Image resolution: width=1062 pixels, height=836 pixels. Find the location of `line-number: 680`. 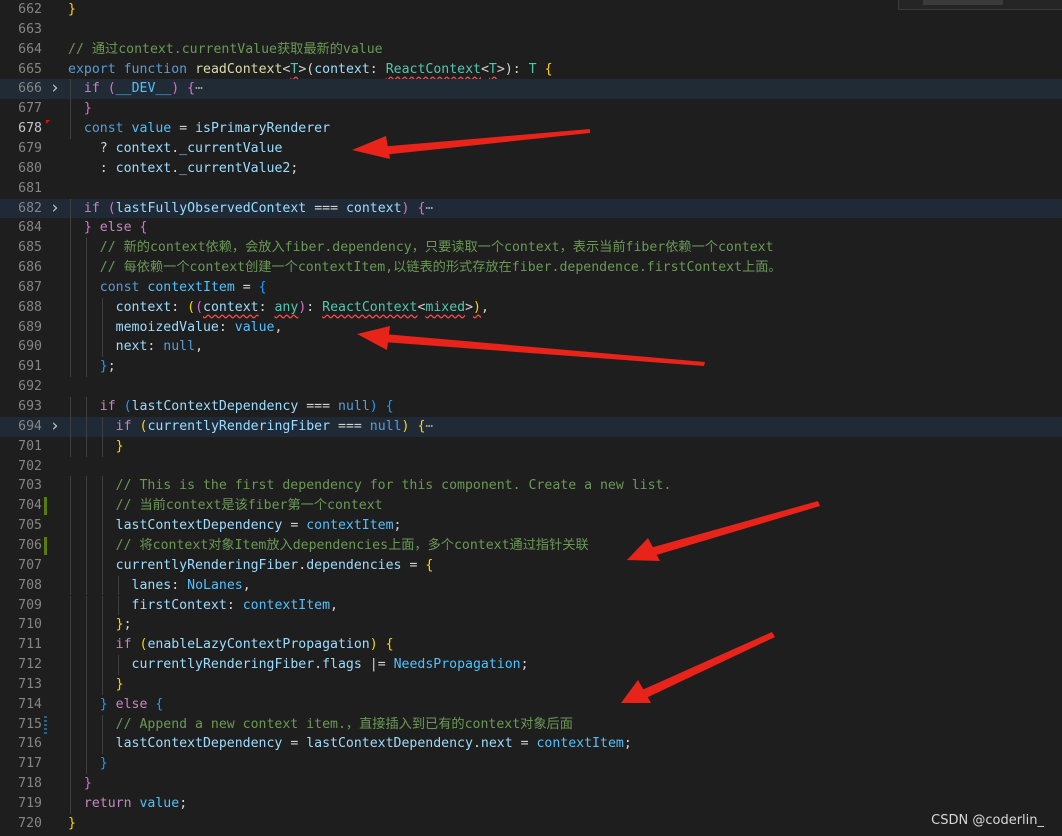

line-number: 680 is located at coordinates (30, 168).